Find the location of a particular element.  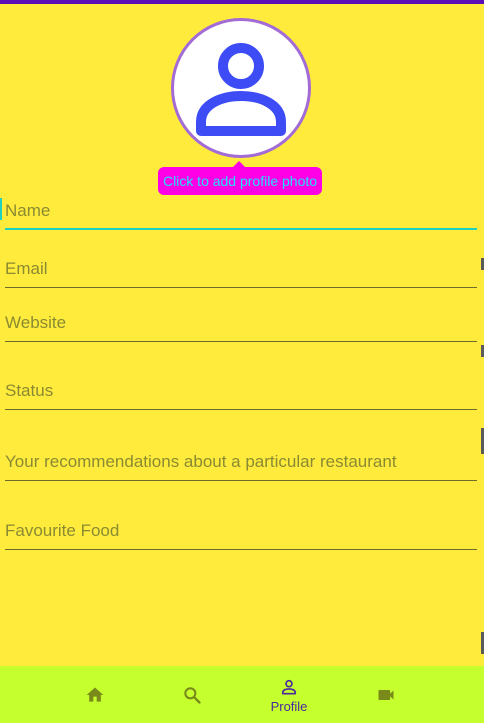

email-field: Email is located at coordinates (241, 270).